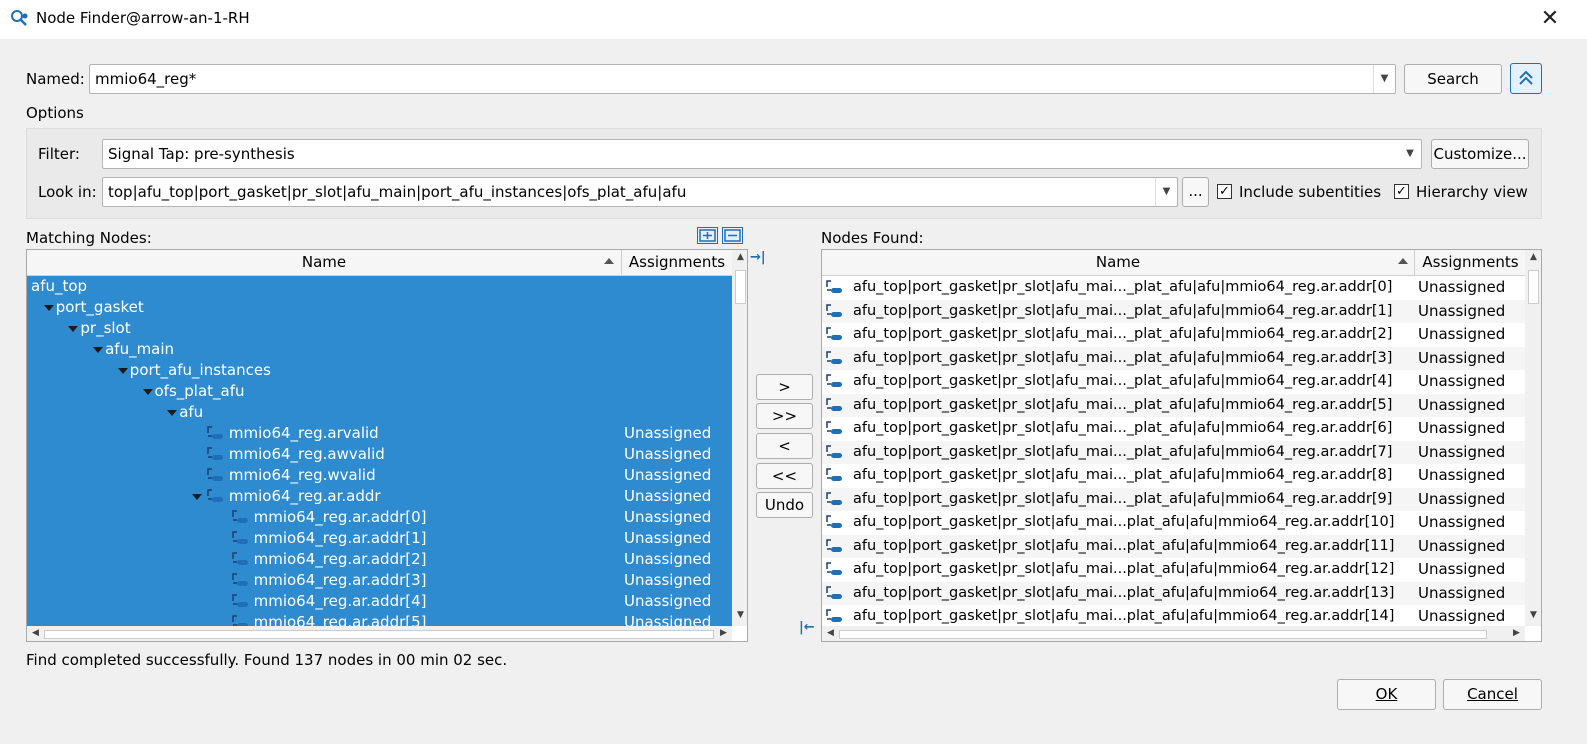  Describe the element at coordinates (304, 496) in the screenshot. I see `tree-row-label: mmio64_reg.ar.addr` at that location.